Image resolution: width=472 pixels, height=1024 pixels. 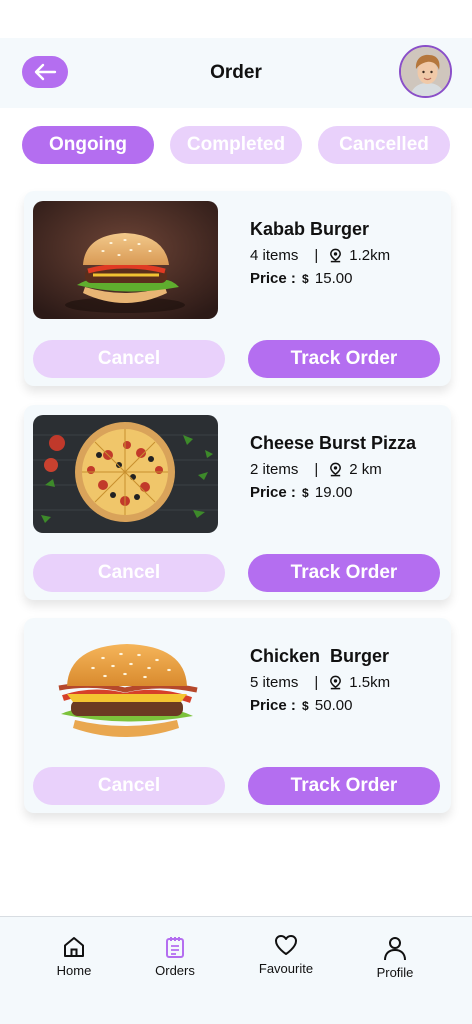 I want to click on app-header: Order, so click(x=236, y=73).